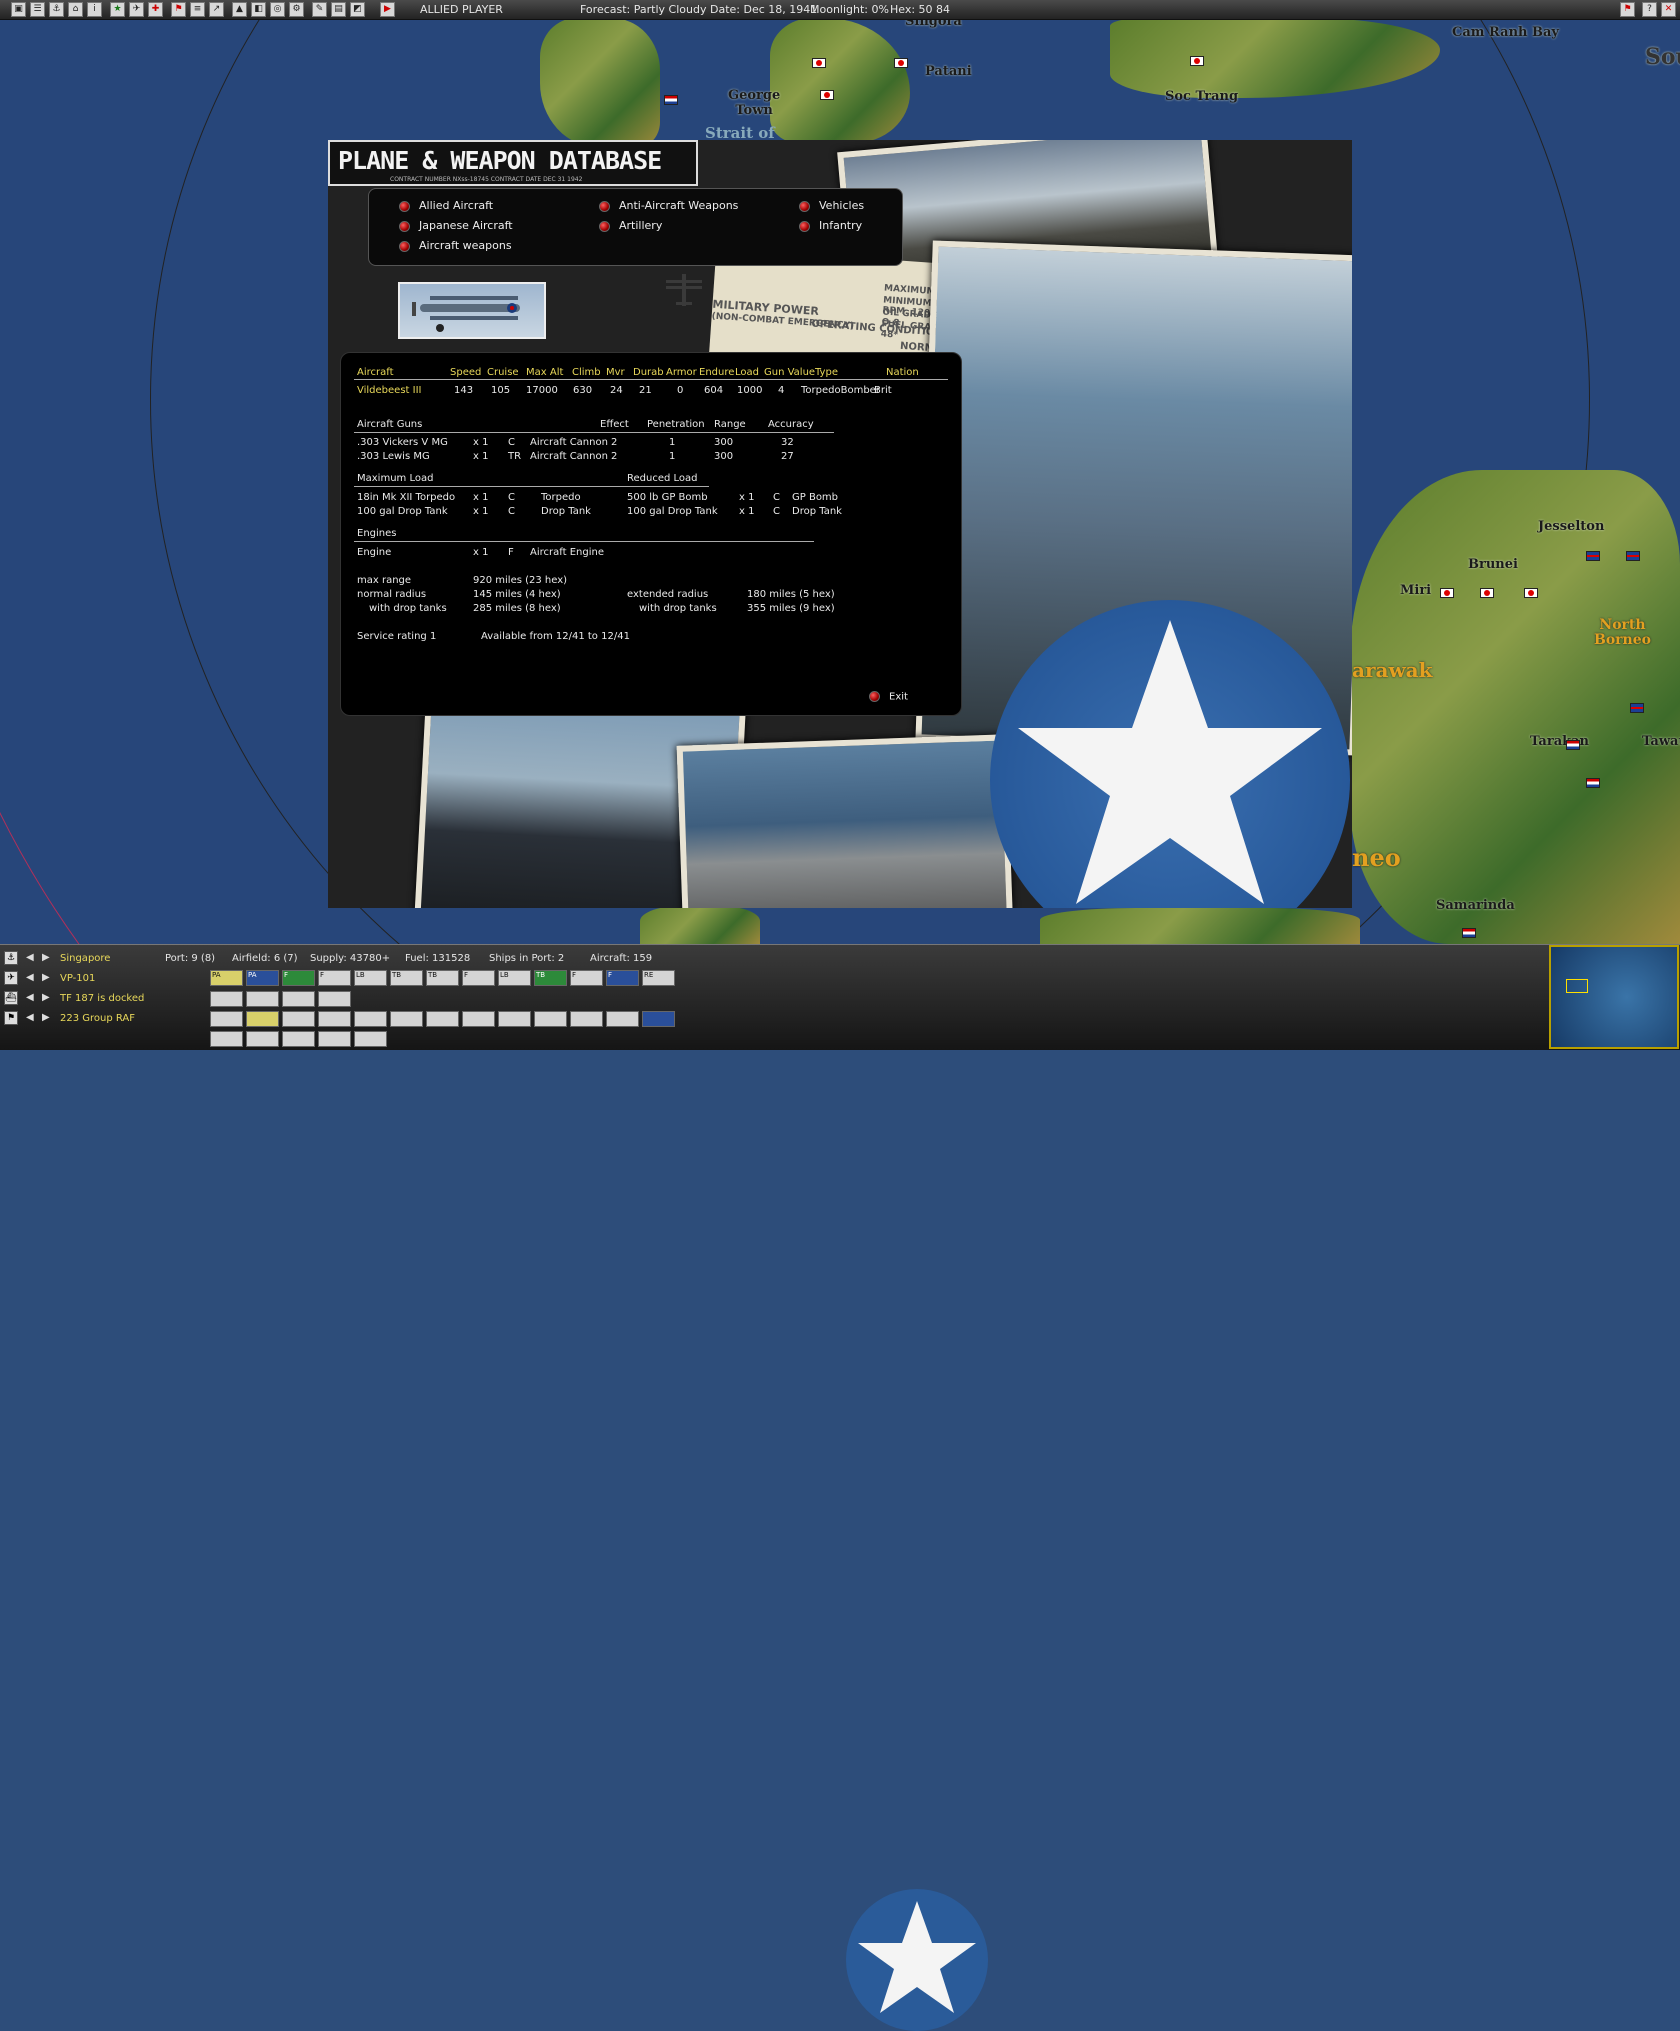  What do you see at coordinates (446, 205) in the screenshot?
I see `category-allied-aircraft: Allied Aircraft` at bounding box center [446, 205].